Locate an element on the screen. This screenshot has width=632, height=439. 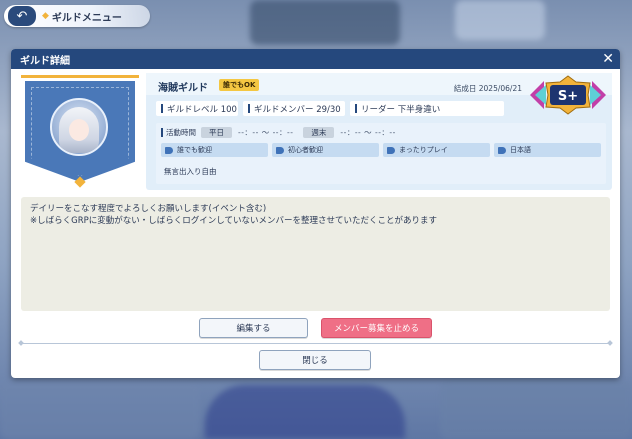
guild-members-text: ギルドメンバー 29/30 is located at coordinates (297, 109).